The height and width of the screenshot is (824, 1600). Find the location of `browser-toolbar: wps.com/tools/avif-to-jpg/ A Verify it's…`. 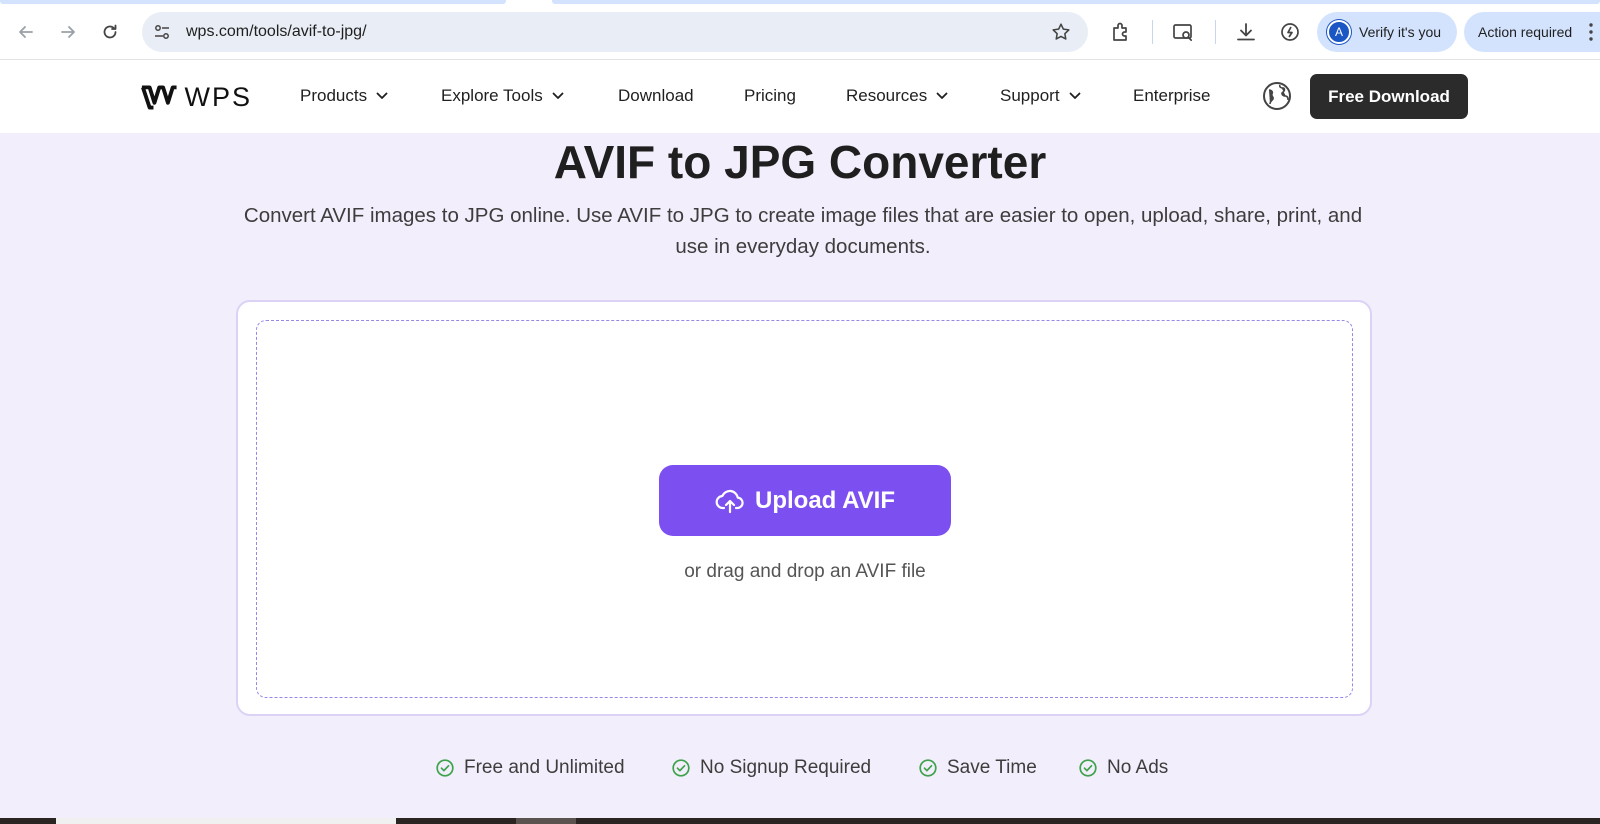

browser-toolbar: wps.com/tools/avif-to-jpg/ A Verify it's… is located at coordinates (800, 30).